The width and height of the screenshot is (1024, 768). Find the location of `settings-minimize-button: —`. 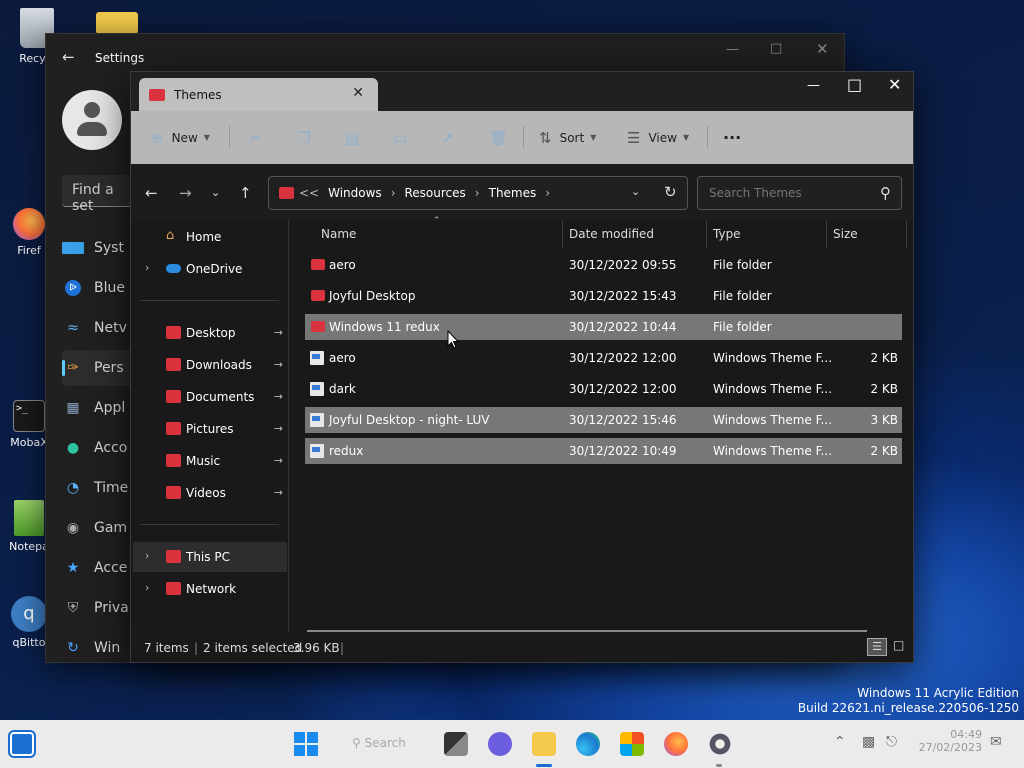

settings-minimize-button: — is located at coordinates (732, 49).